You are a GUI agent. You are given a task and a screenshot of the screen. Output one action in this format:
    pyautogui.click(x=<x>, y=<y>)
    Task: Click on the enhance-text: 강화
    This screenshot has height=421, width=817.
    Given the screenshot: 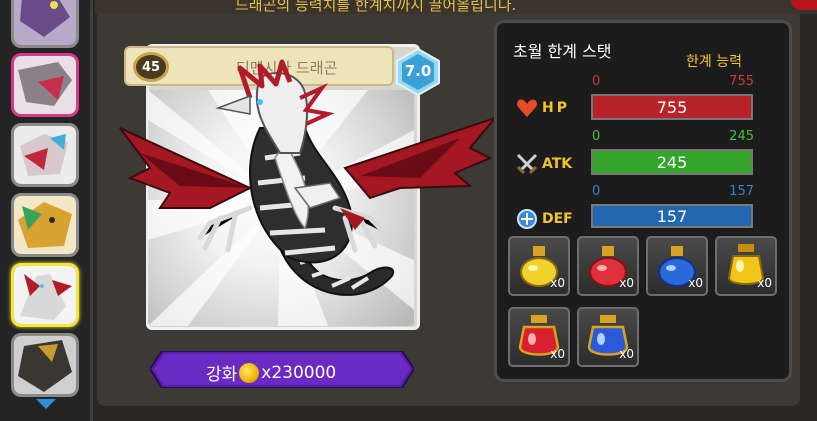 What is the action you would take?
    pyautogui.click(x=222, y=375)
    